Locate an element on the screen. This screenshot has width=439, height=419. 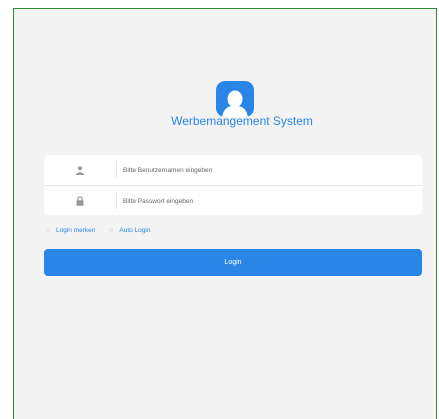
remember-login-label: Login merken is located at coordinates (76, 230).